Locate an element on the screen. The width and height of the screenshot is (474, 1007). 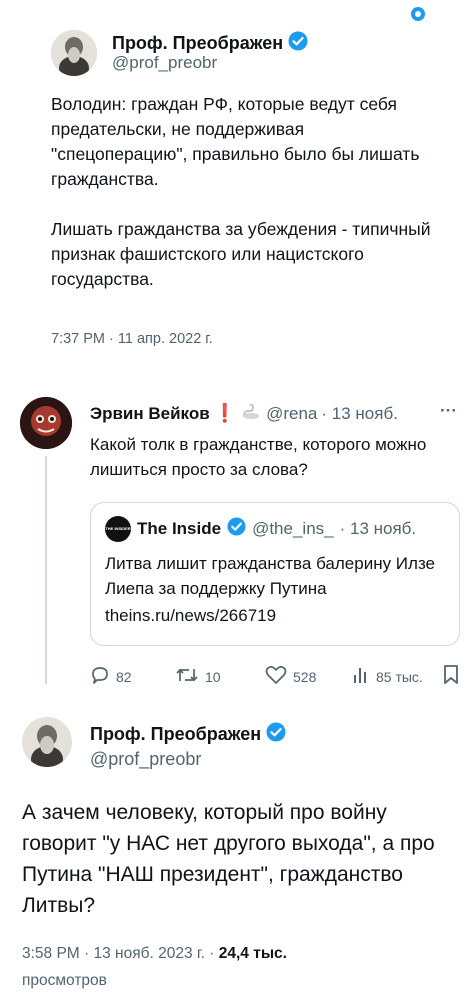
reply-author-name: Эрвин Вейков is located at coordinates (150, 414).